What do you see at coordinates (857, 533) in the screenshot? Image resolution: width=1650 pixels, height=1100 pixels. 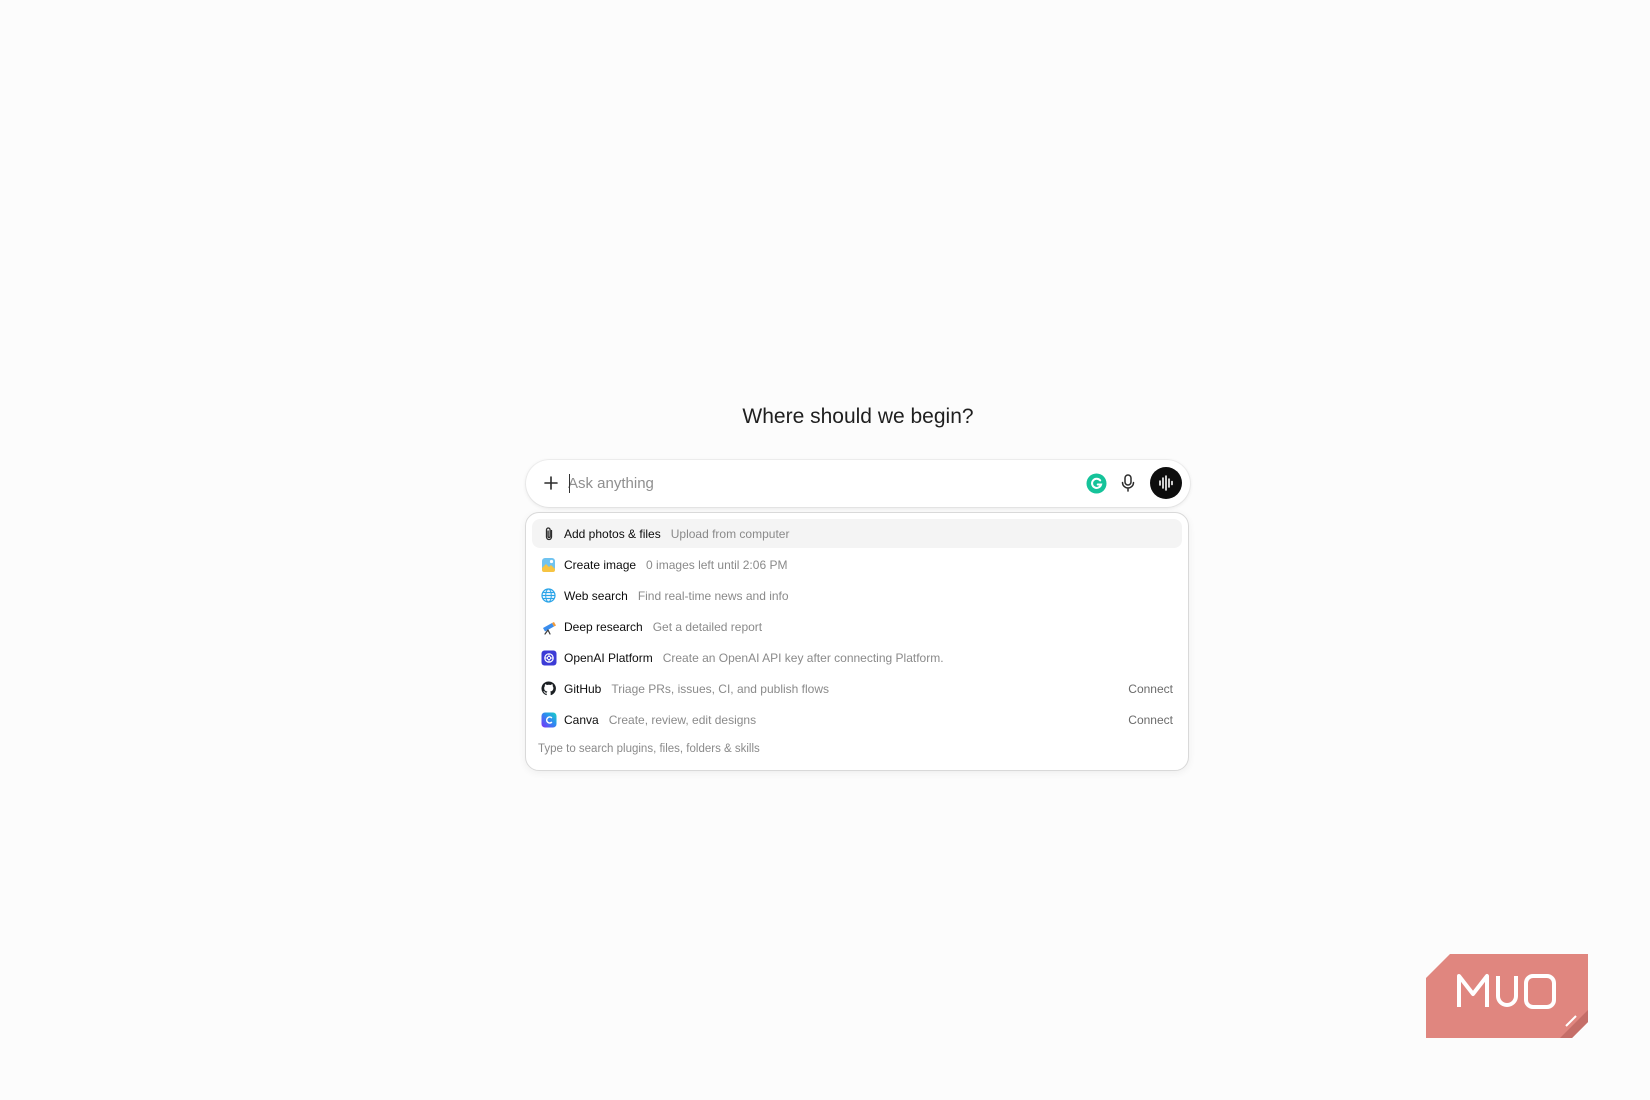 I see `menu-item-add-photos-files: Add photos & files Upload from computer` at bounding box center [857, 533].